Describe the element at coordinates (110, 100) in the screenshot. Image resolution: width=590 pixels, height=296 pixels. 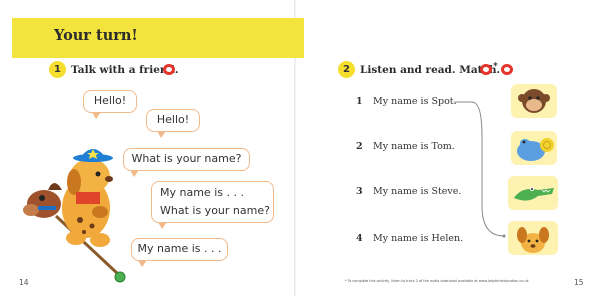
I see `bubble-text-1: Hello!` at that location.